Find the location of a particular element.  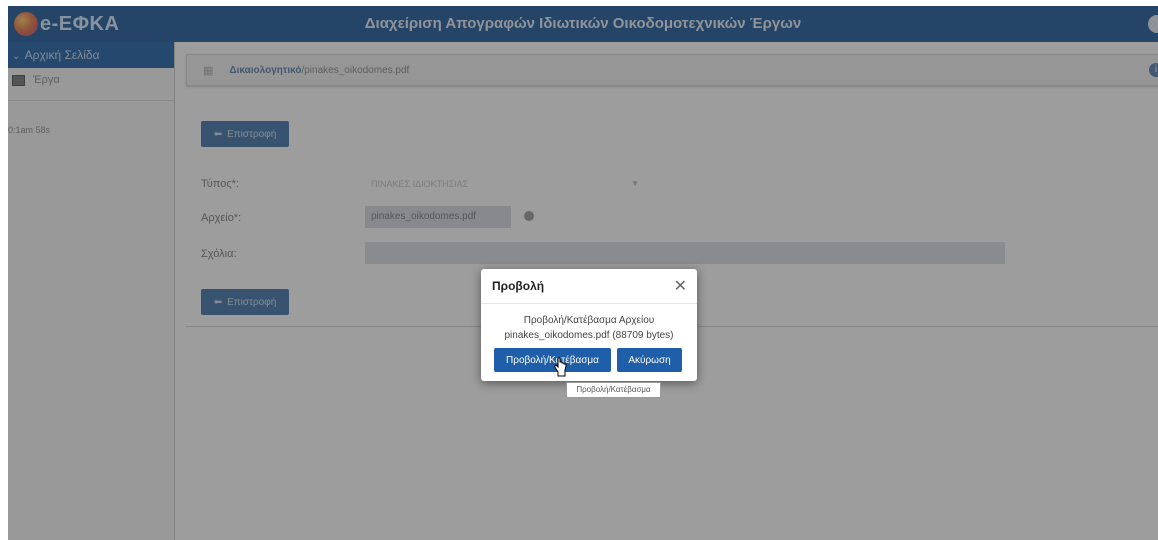

close-icon: ✕ is located at coordinates (680, 287).